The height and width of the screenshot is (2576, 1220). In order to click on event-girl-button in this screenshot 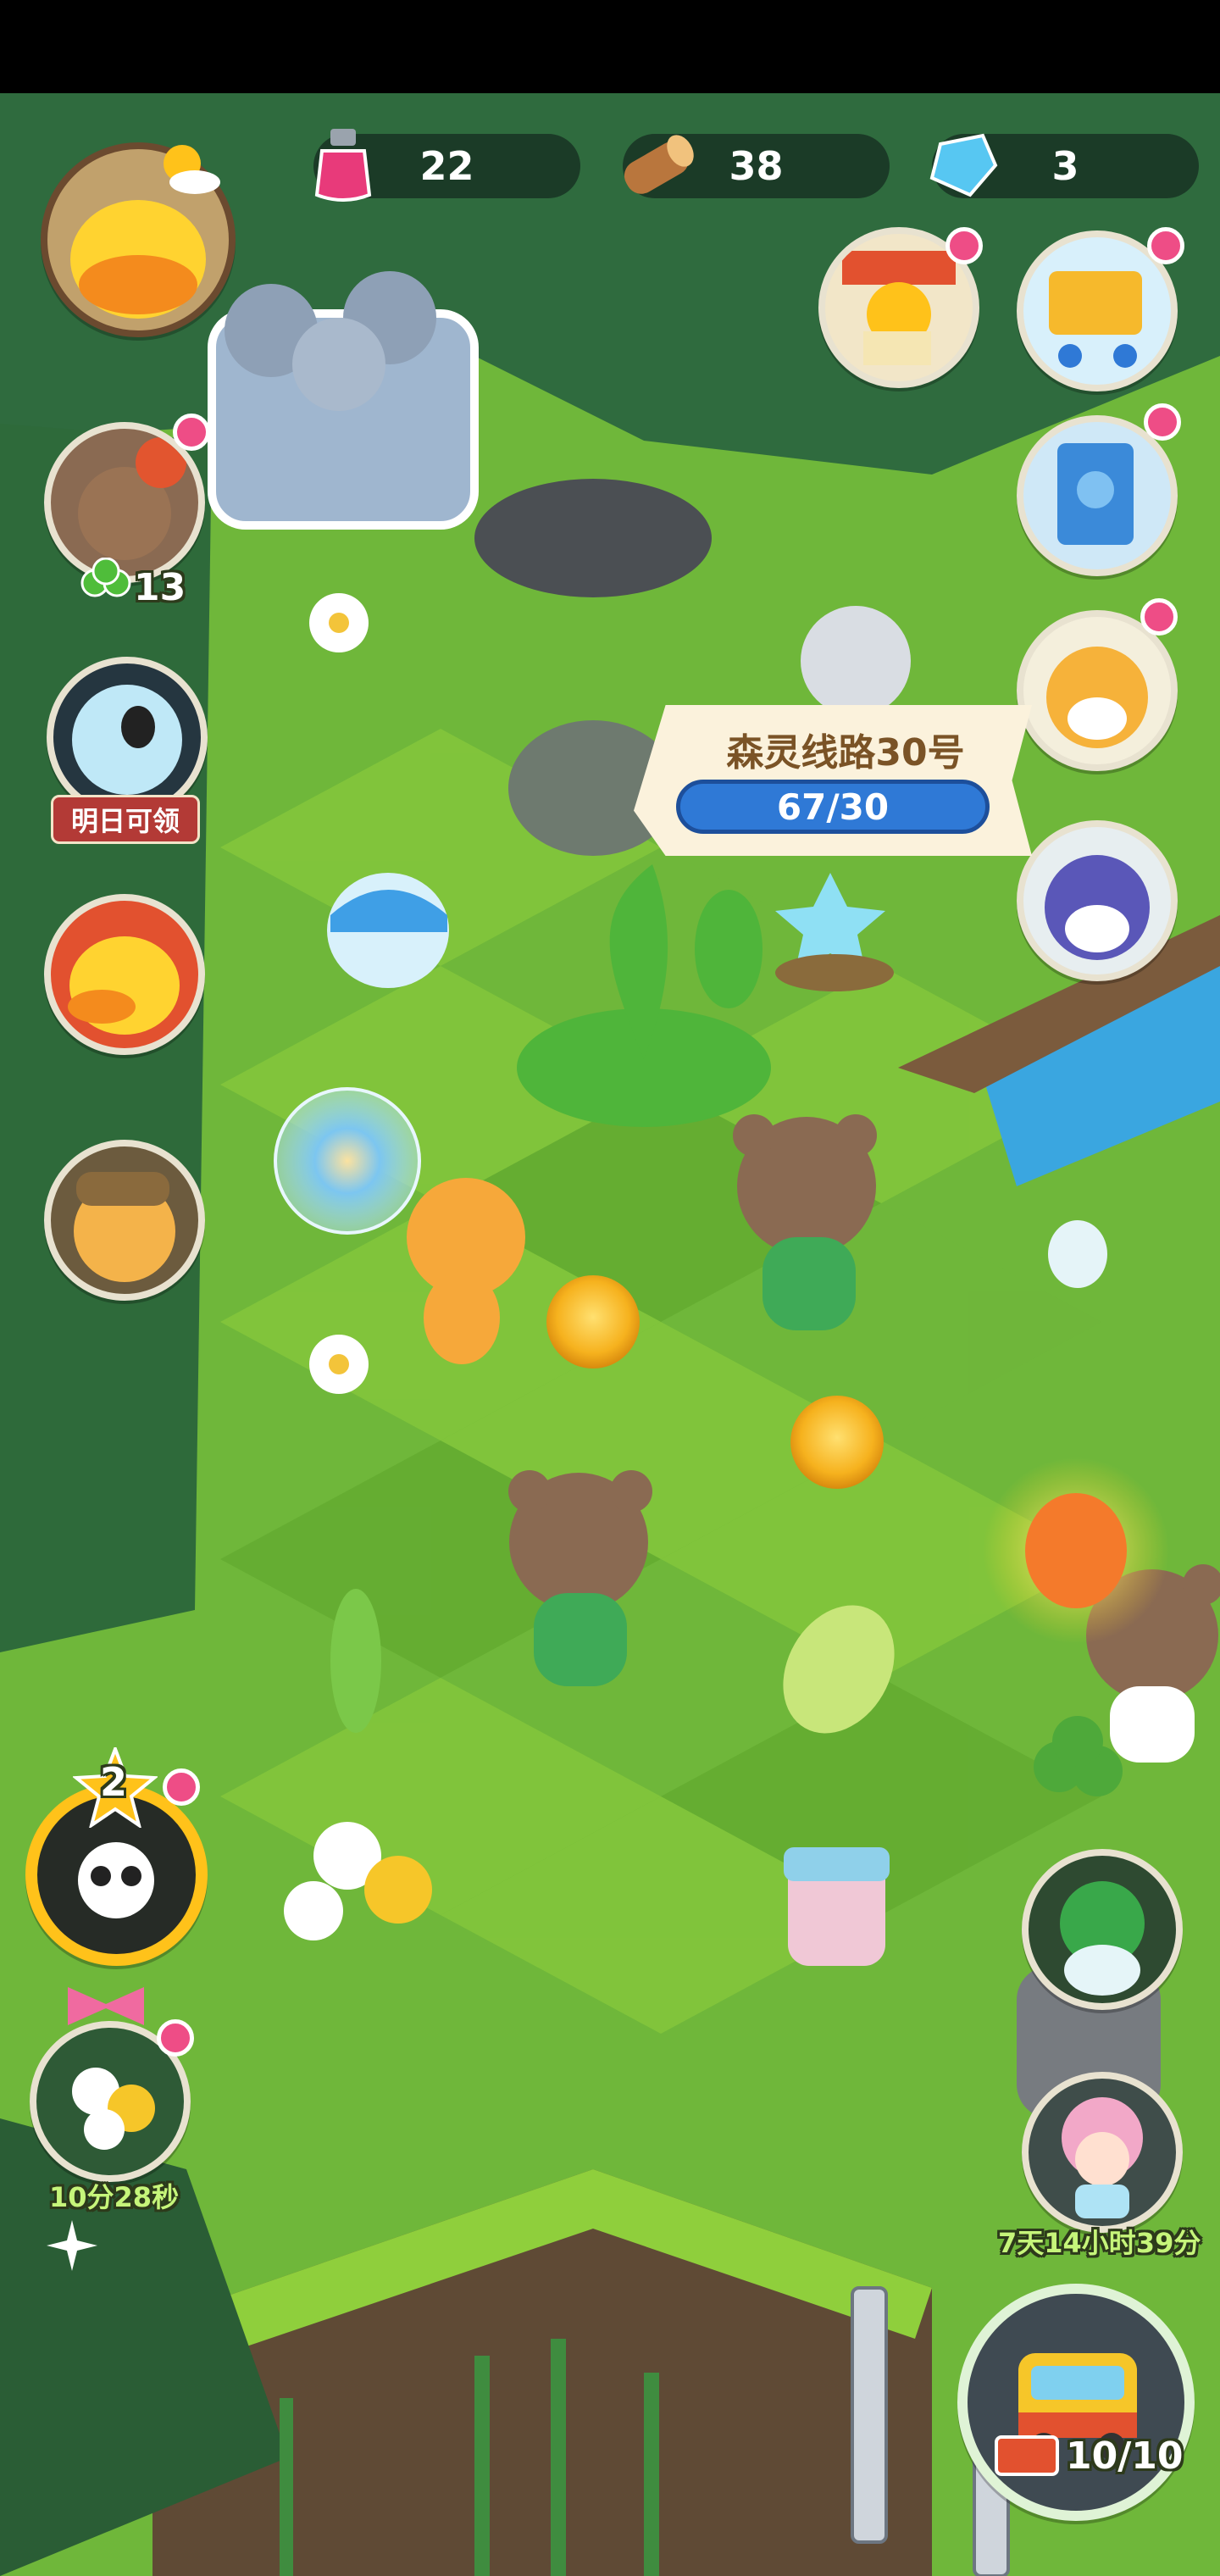, I will do `click(1102, 2152)`.